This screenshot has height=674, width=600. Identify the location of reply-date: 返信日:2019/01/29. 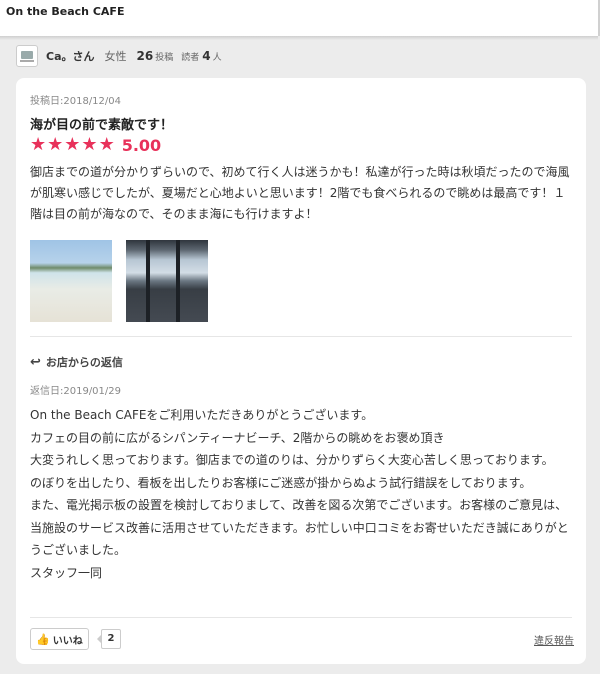
(76, 391).